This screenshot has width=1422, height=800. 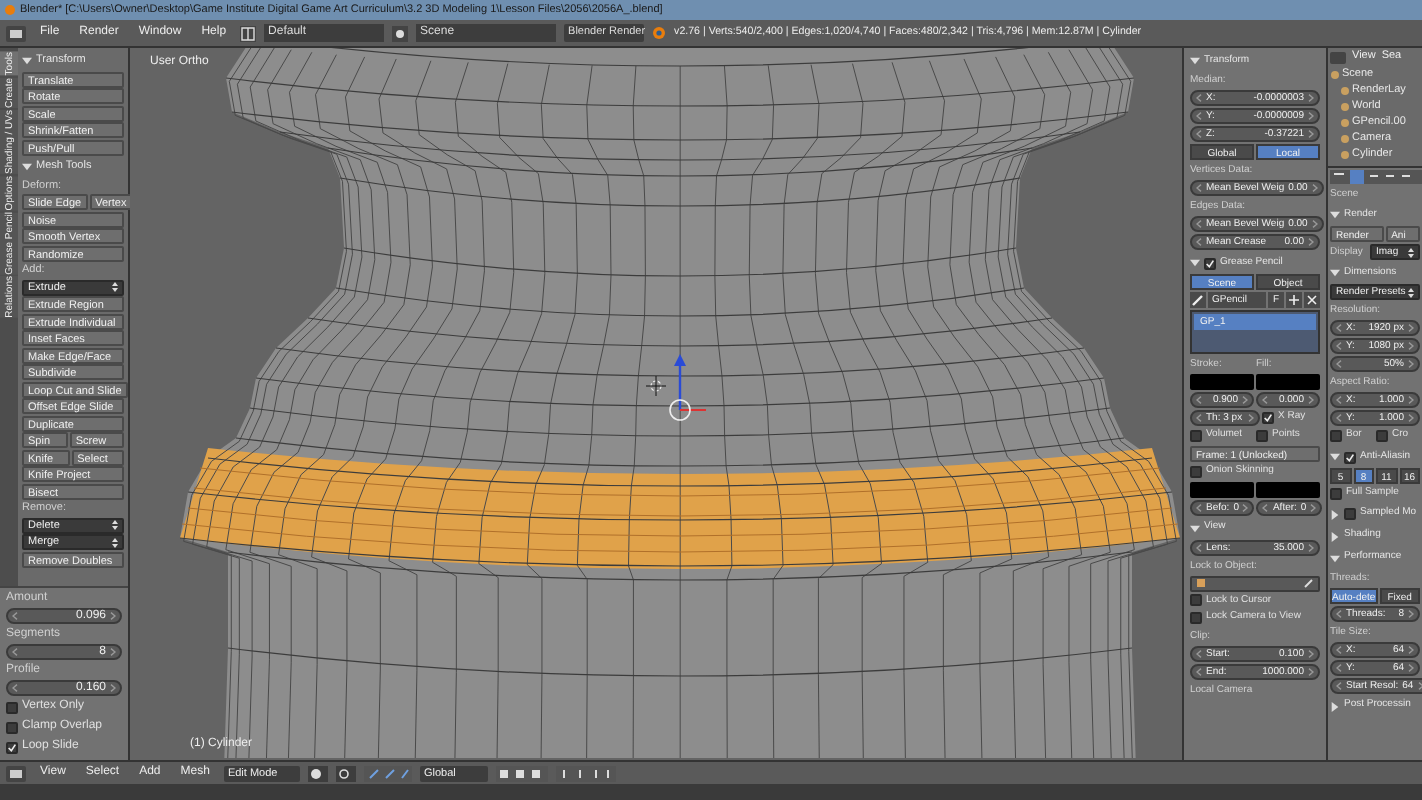 I want to click on scene-icon, so click(x=400, y=33).